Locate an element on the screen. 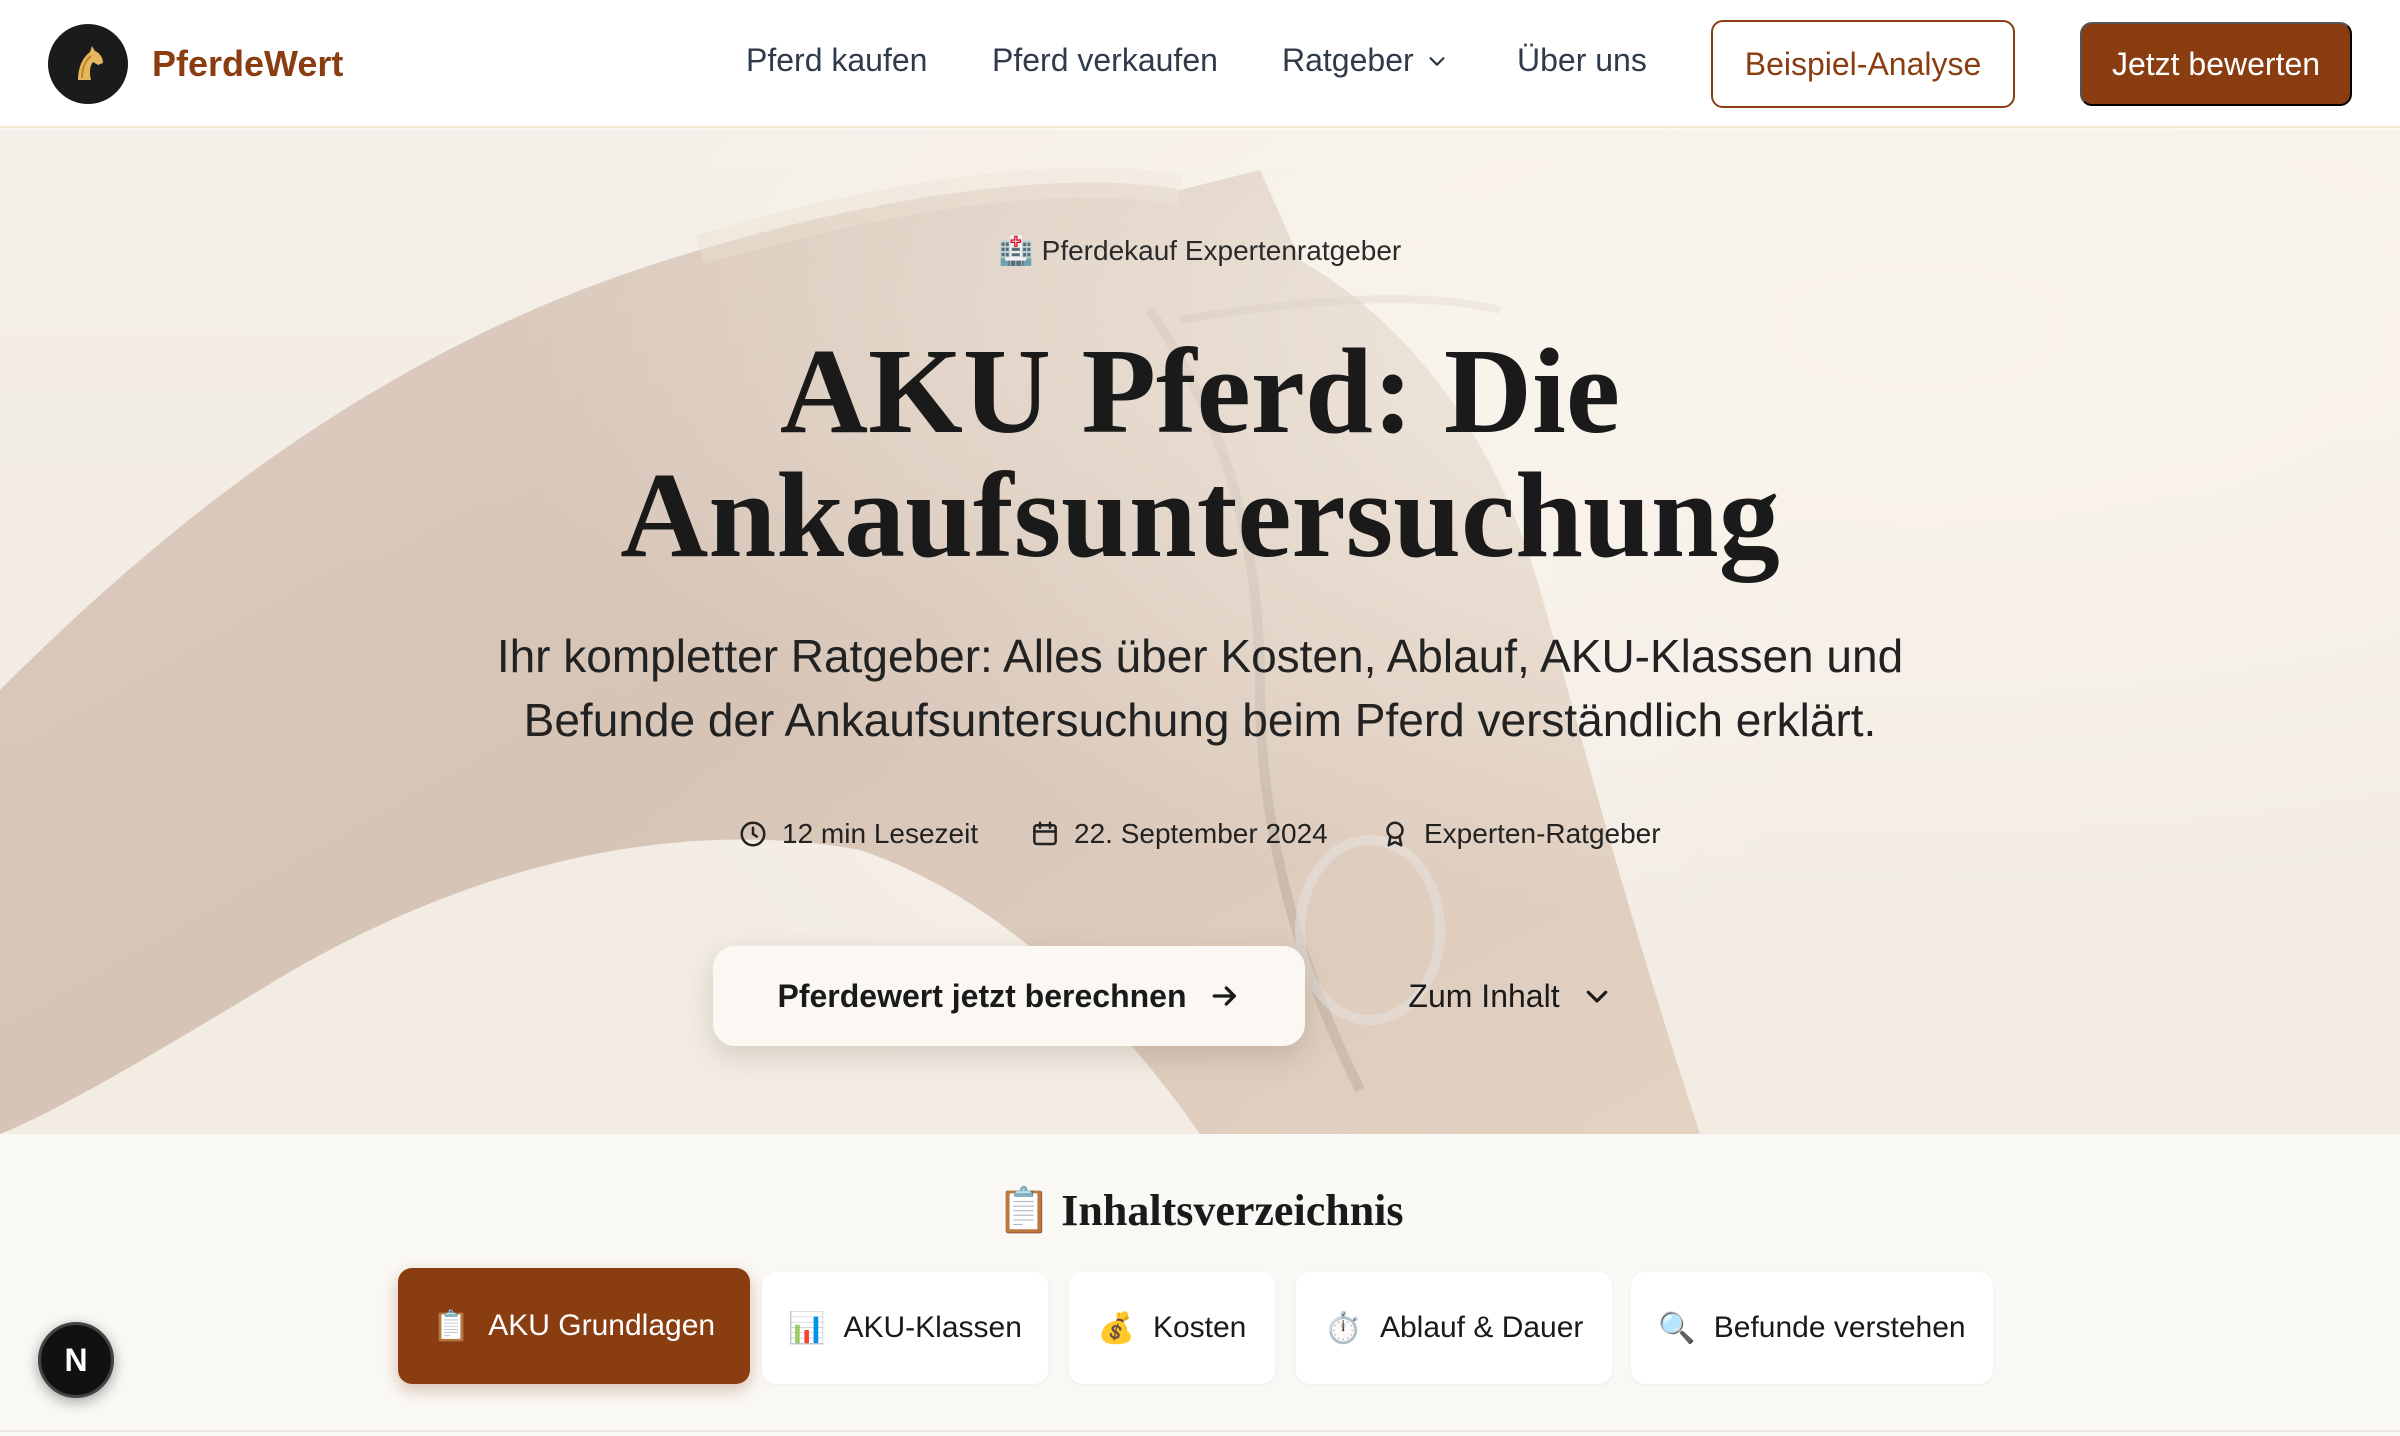 Image resolution: width=2400 pixels, height=1436 pixels. toc-item-label: Ablauf & Dauer is located at coordinates (1481, 1327).